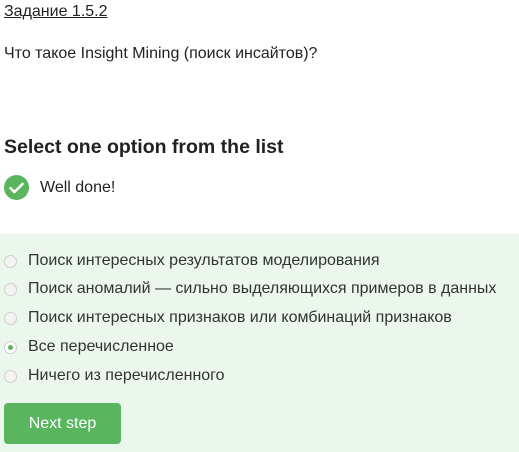 The image size is (519, 452). I want to click on radio-dot, so click(10, 347).